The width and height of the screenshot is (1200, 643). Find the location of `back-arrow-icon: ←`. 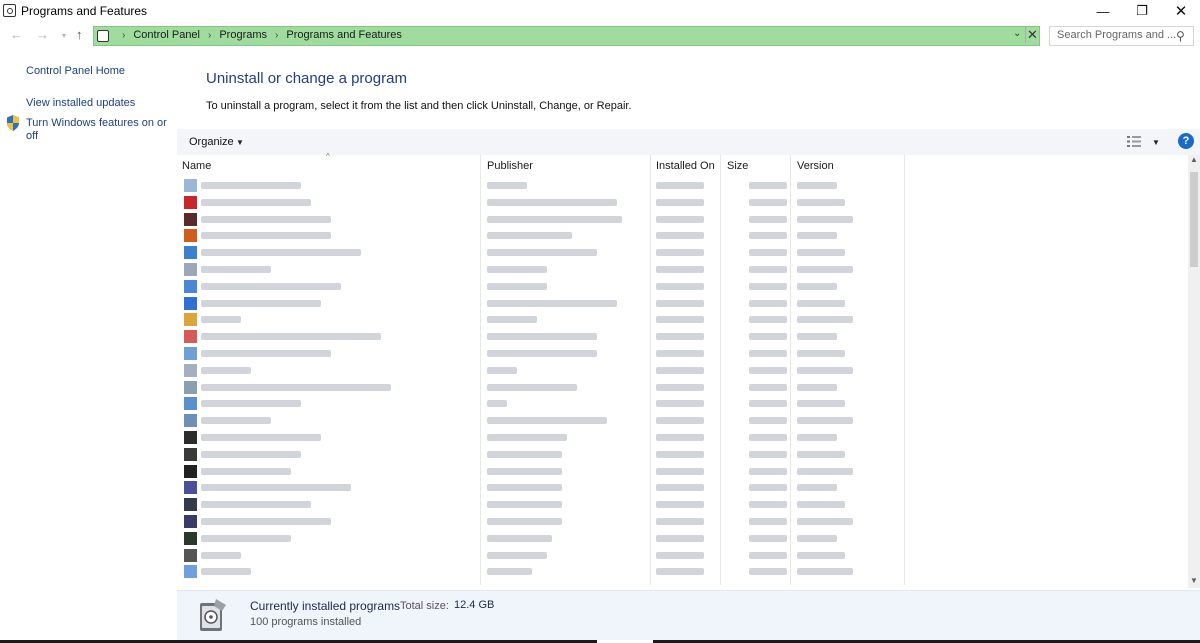

back-arrow-icon: ← is located at coordinates (16, 34).